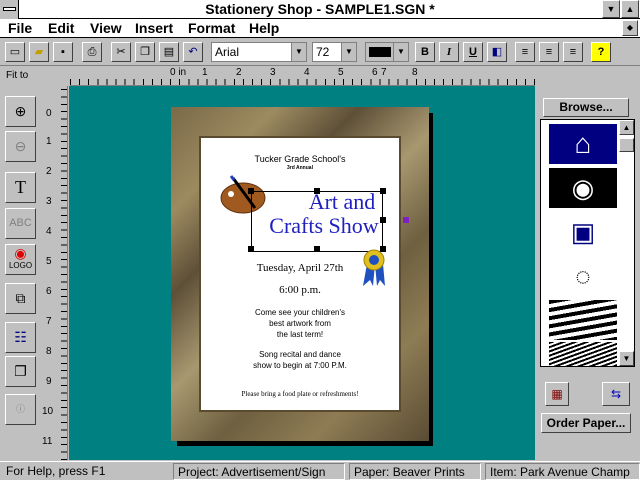  I want to click on ruler-tick: 1, so click(205, 72).